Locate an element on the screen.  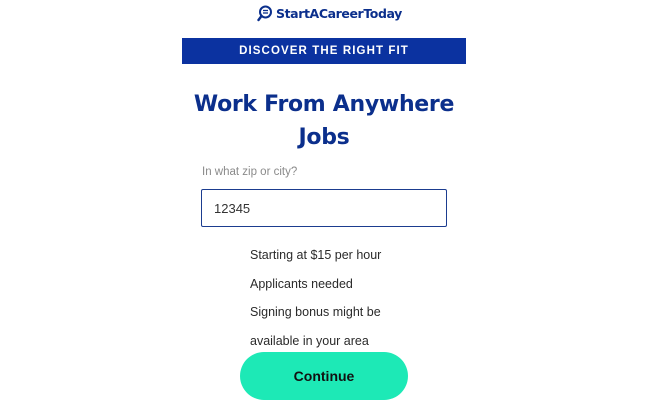
zip-or-city-input is located at coordinates (324, 208).